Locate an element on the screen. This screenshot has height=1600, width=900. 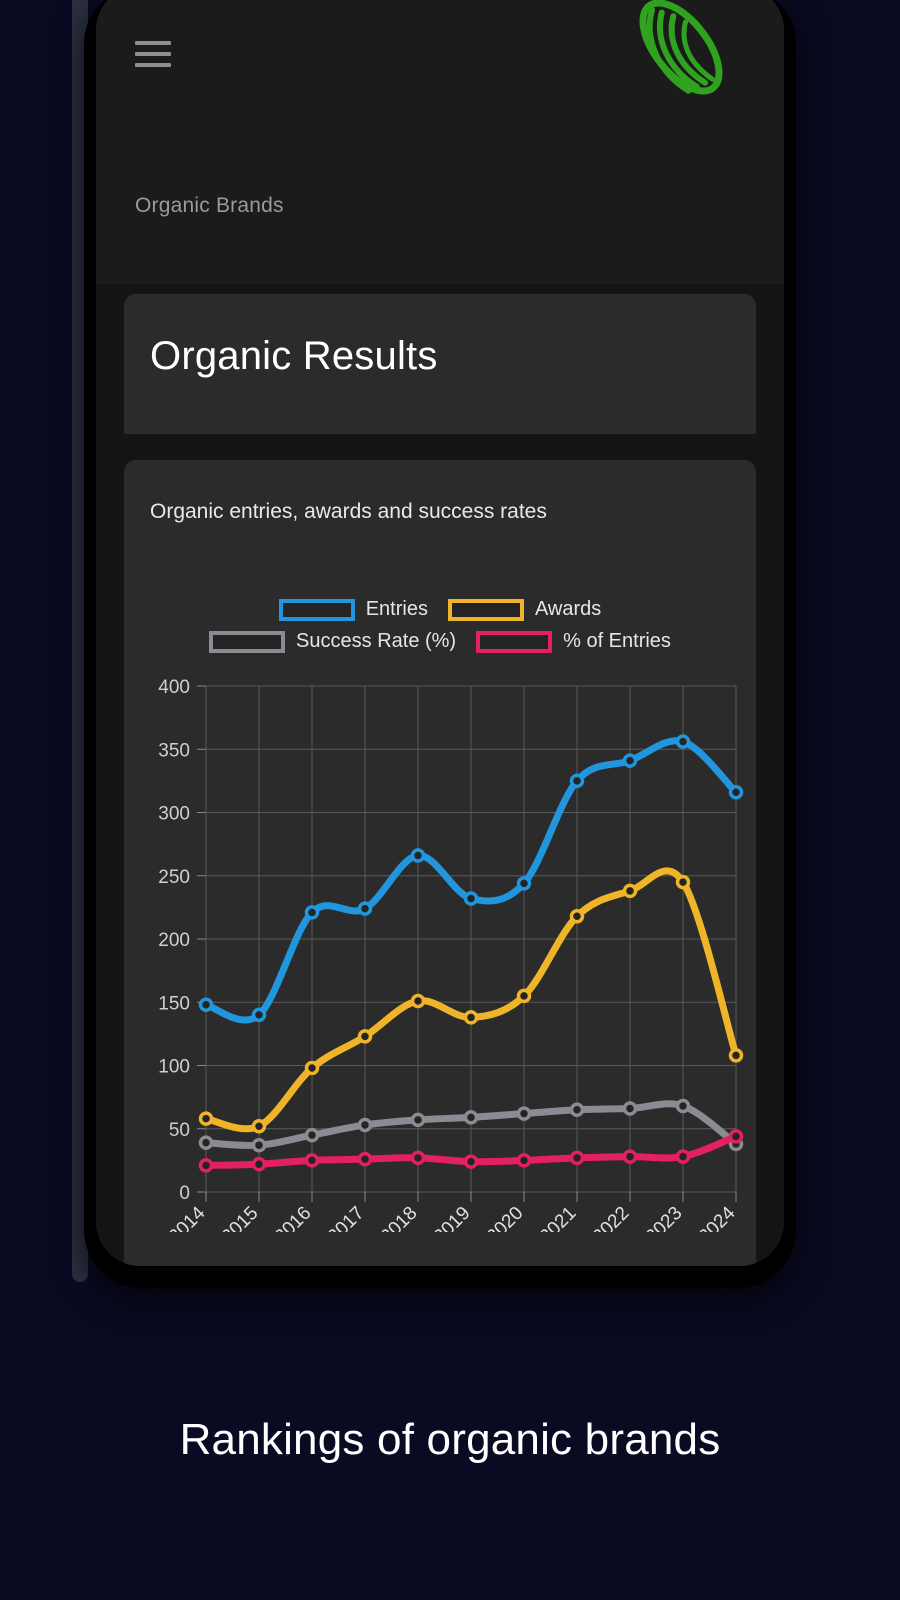
green-swirl-logo-icon is located at coordinates (681, 51).